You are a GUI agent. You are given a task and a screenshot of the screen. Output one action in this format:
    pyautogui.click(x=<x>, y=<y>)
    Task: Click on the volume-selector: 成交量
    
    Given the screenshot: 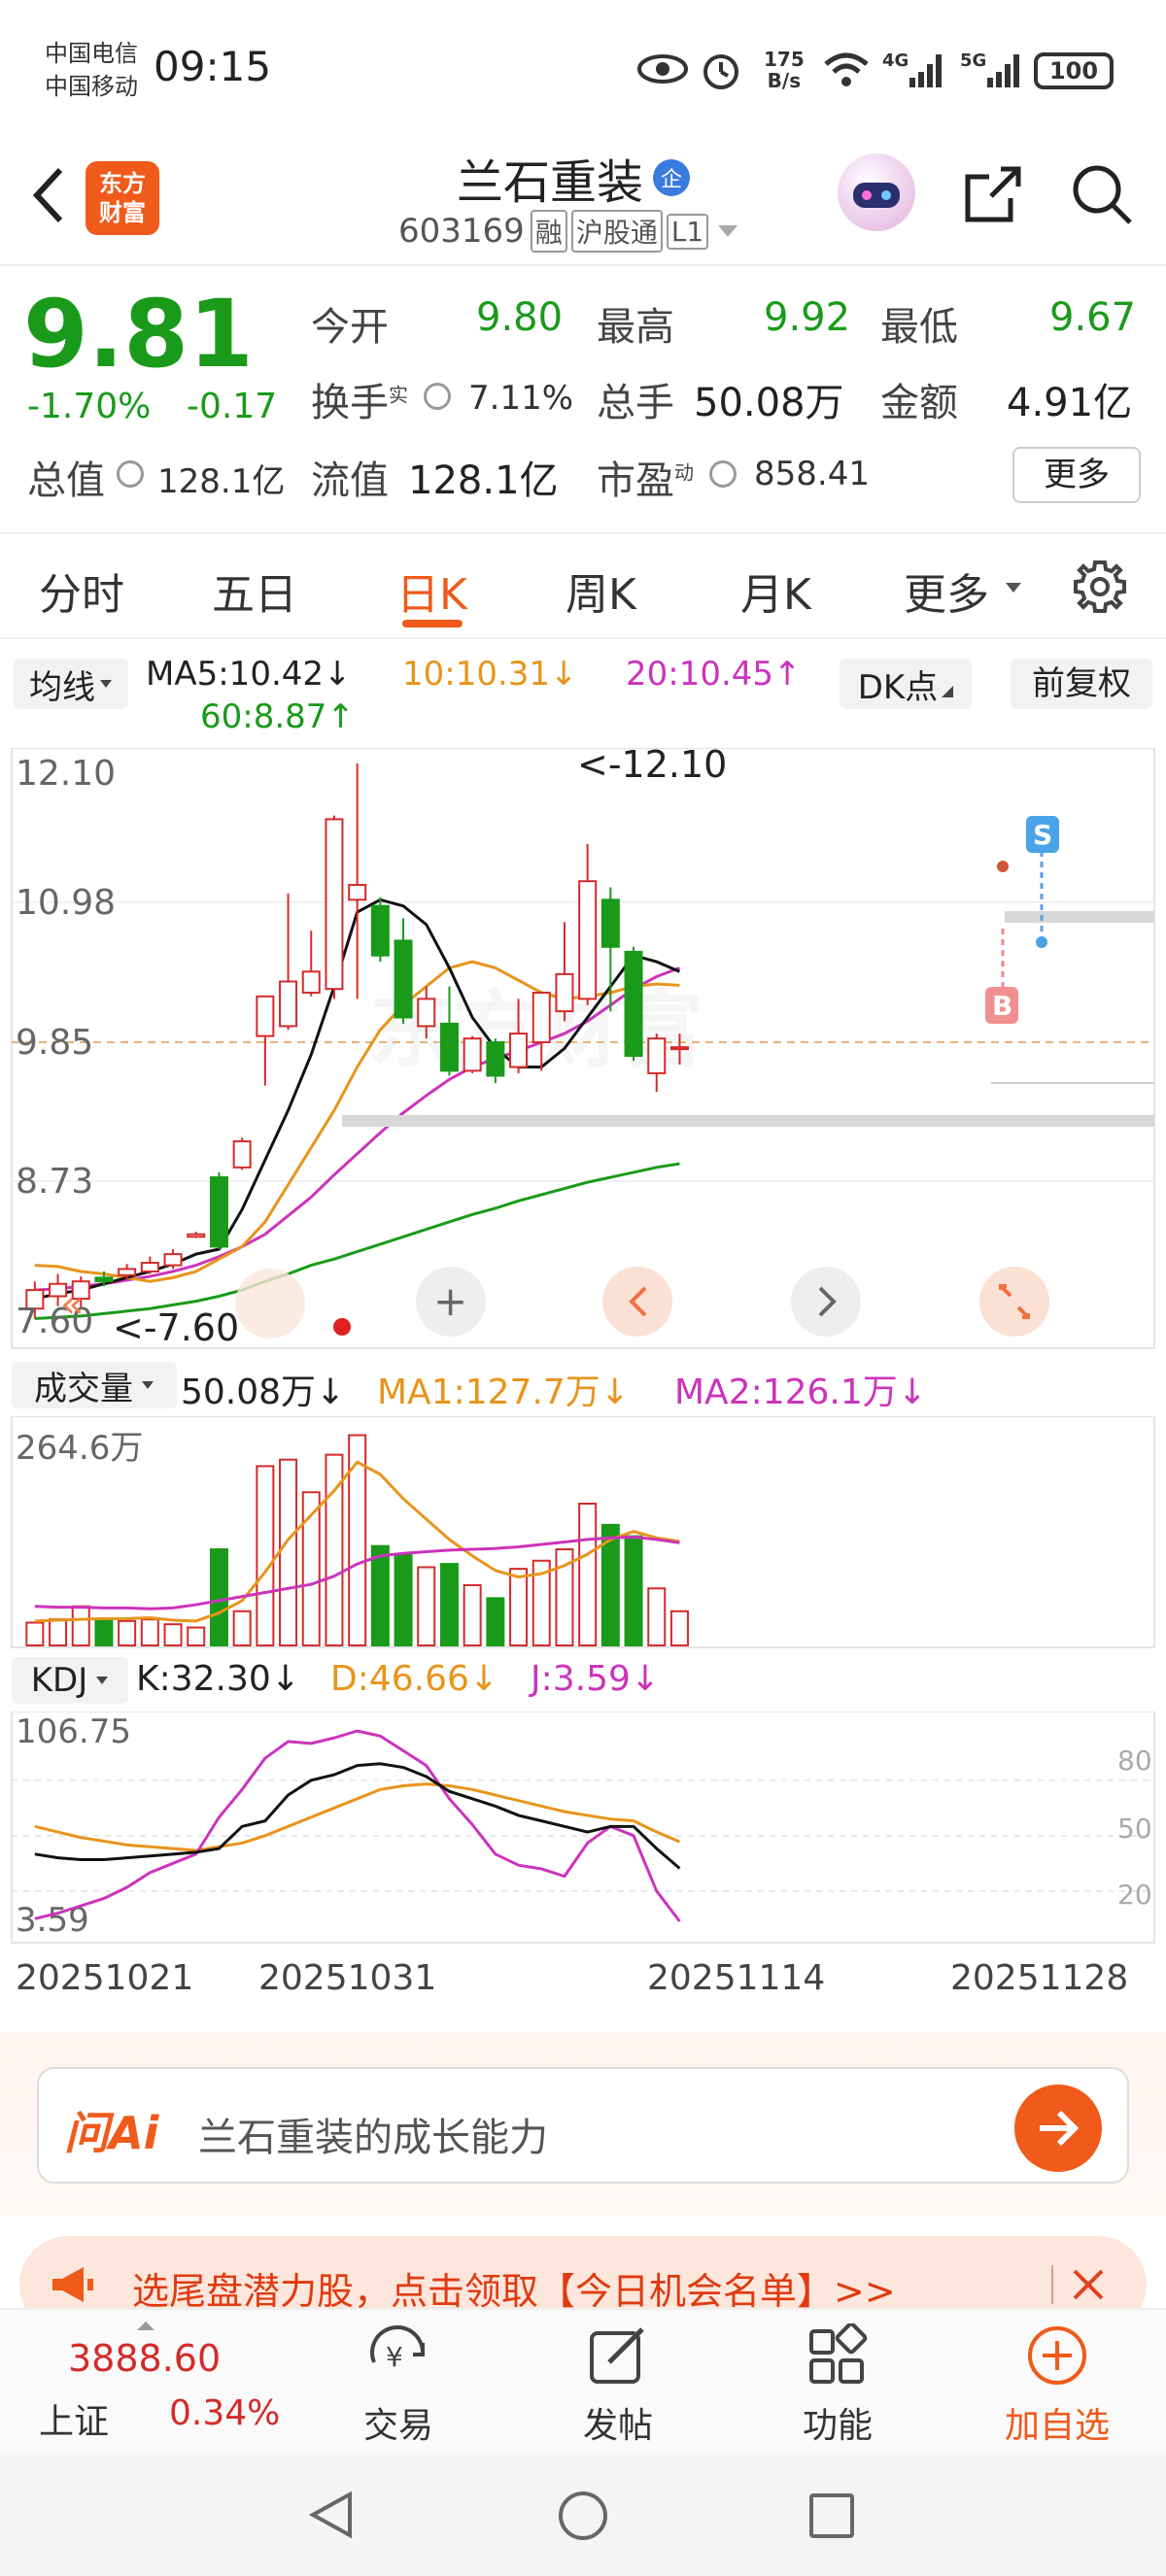 What is the action you would take?
    pyautogui.click(x=94, y=1385)
    